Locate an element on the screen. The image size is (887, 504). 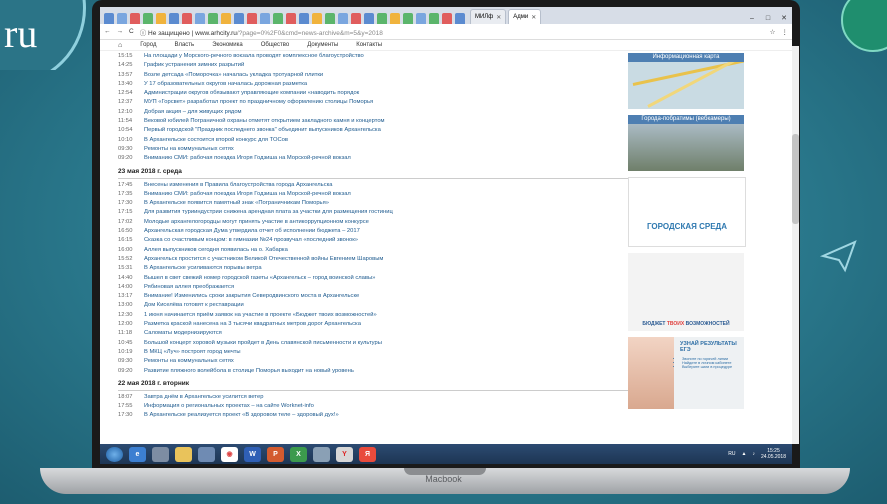
minimize-icon: – is located at coordinates (752, 19).